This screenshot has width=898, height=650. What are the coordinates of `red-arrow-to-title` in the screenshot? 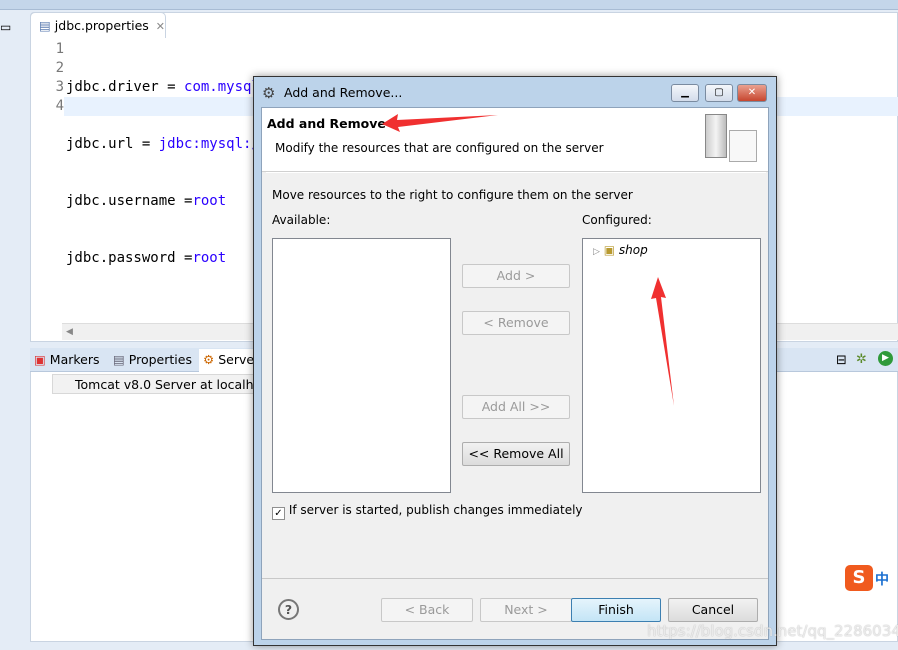 It's located at (440, 123).